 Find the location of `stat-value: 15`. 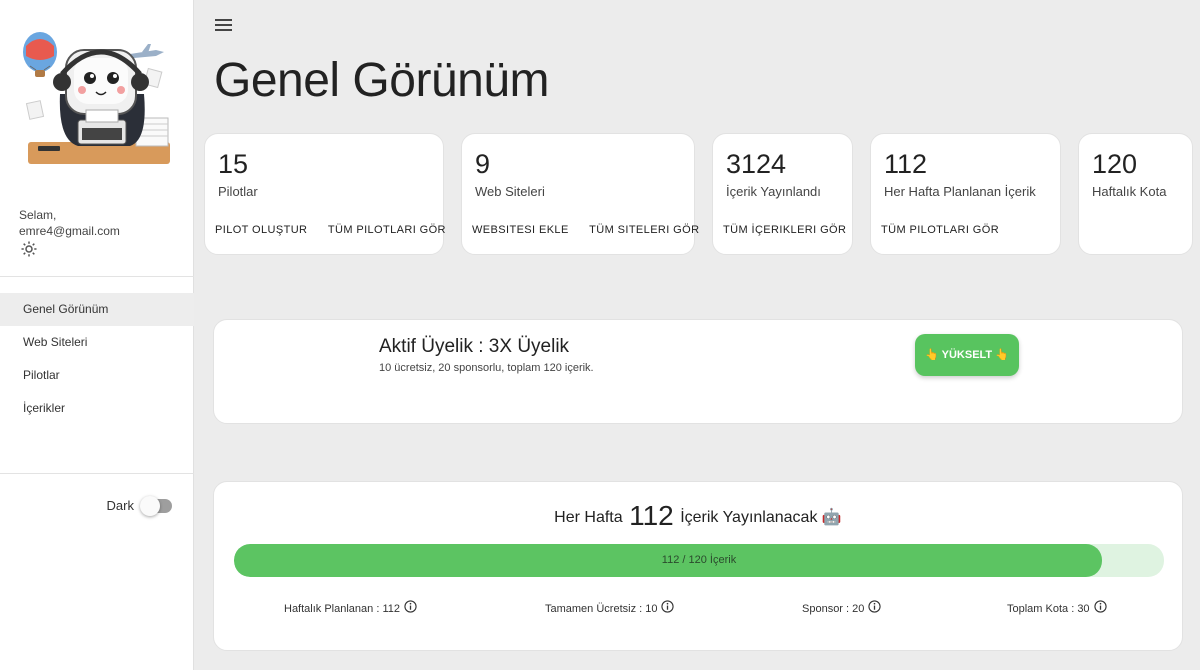

stat-value: 15 is located at coordinates (233, 164).